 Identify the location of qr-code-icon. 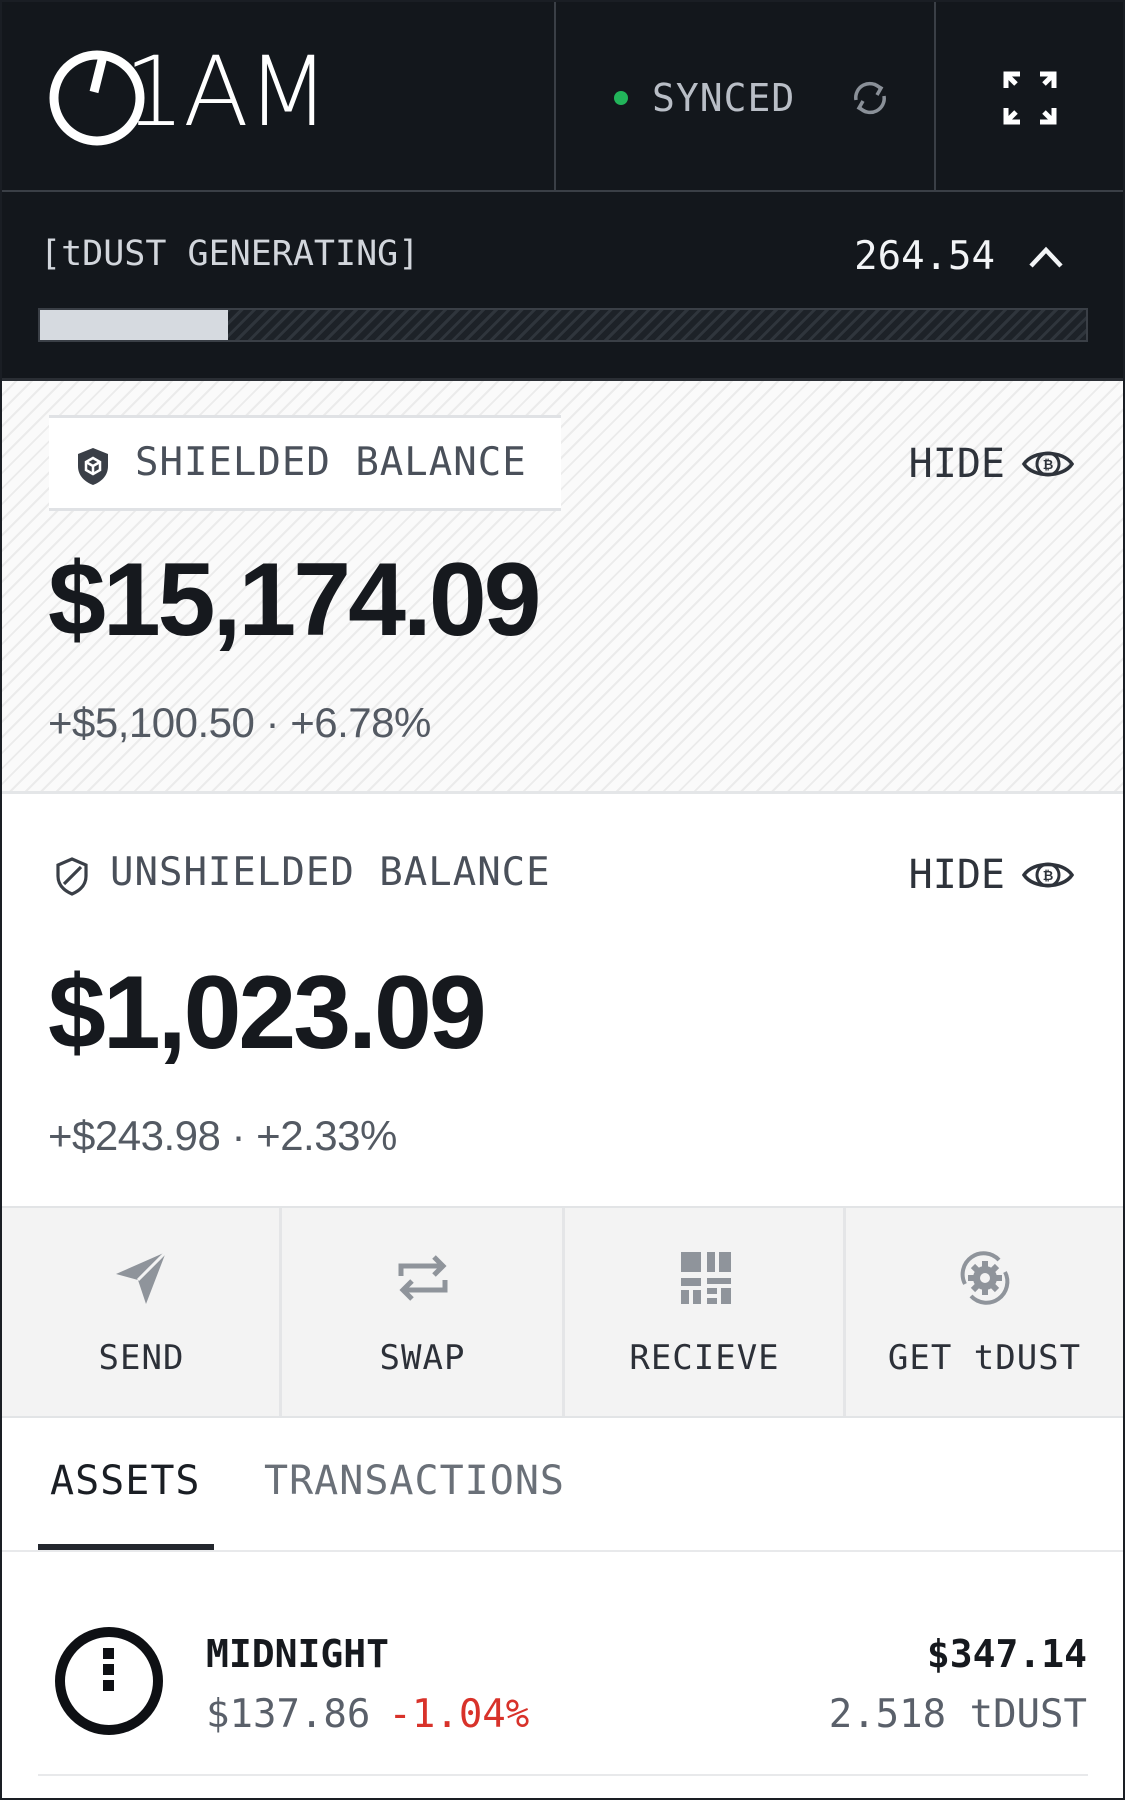
(706, 1278).